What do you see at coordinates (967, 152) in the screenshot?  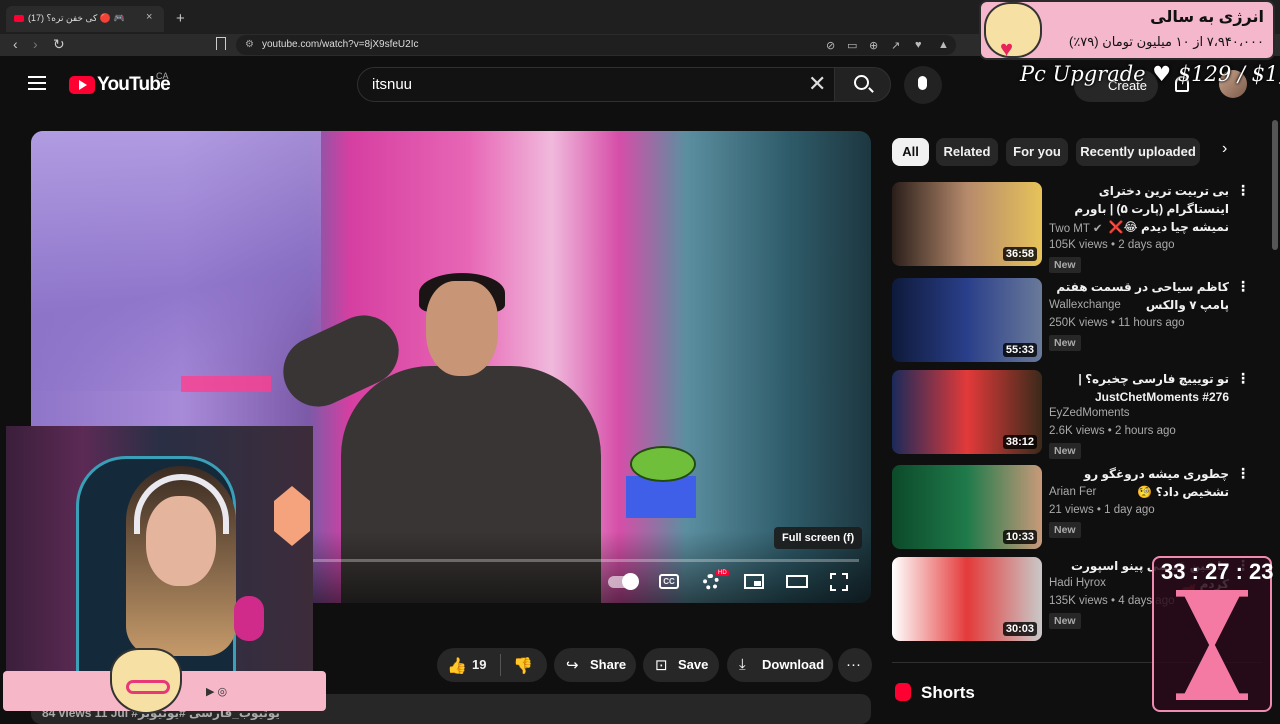 I see `chip-related: Related` at bounding box center [967, 152].